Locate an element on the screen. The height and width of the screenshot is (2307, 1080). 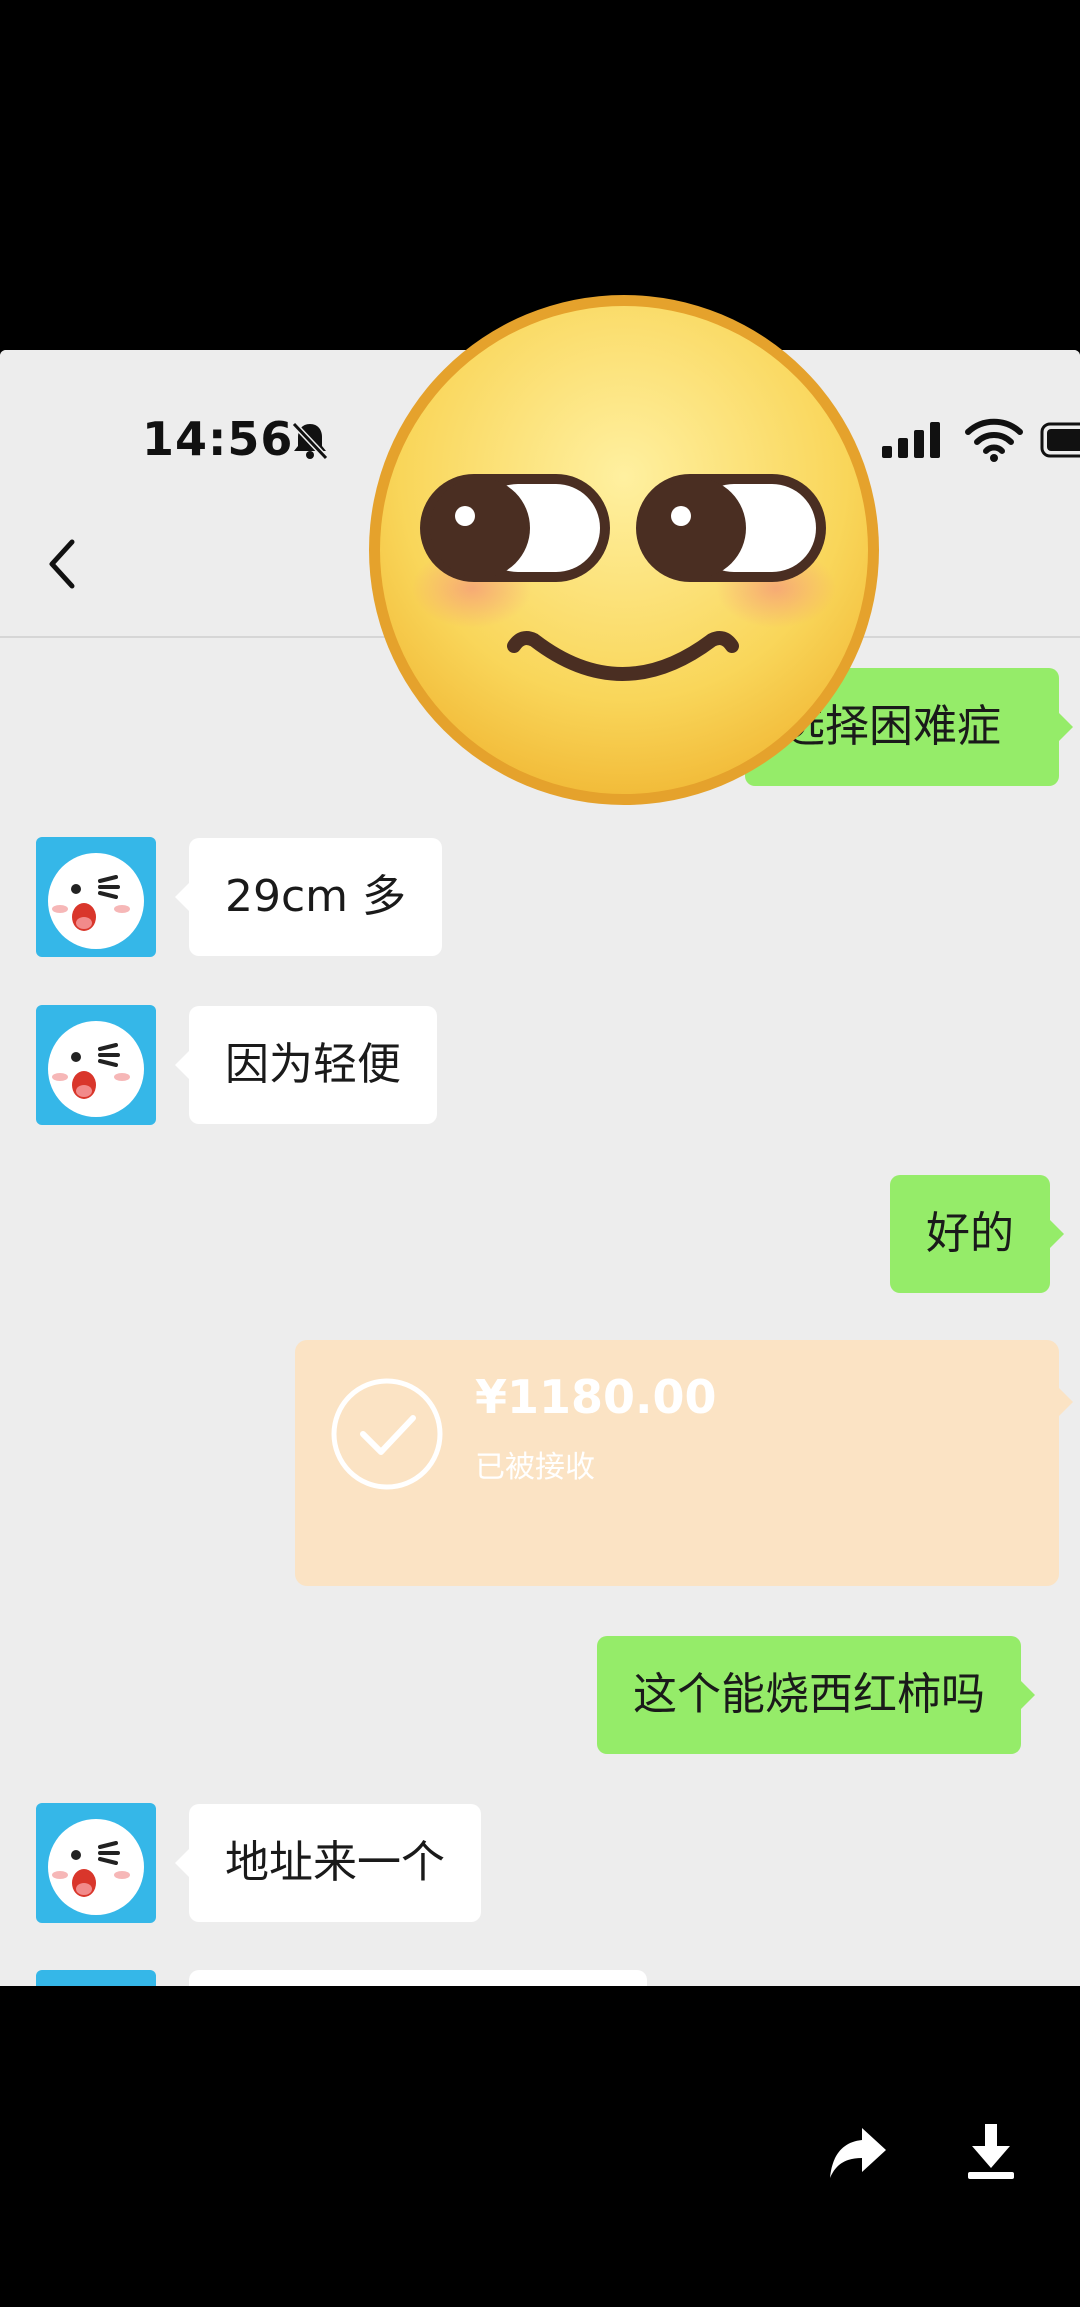
message-text: 这个能烧西红柿吗 is located at coordinates (809, 1694).